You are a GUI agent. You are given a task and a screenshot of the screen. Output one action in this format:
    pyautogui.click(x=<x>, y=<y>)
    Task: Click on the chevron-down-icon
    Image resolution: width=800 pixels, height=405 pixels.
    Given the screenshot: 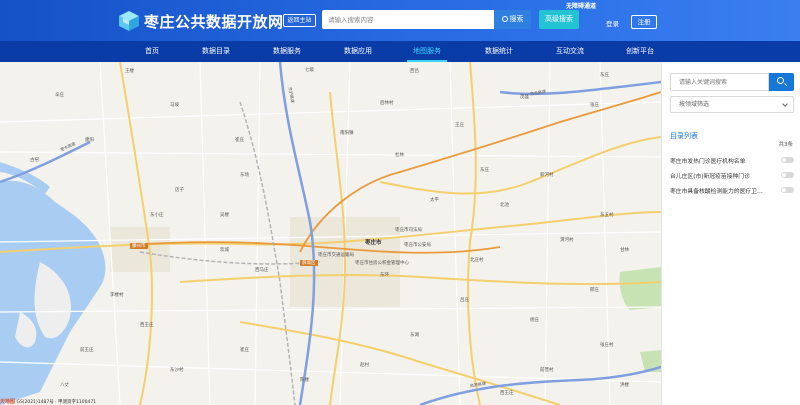 What is the action you would take?
    pyautogui.click(x=785, y=104)
    